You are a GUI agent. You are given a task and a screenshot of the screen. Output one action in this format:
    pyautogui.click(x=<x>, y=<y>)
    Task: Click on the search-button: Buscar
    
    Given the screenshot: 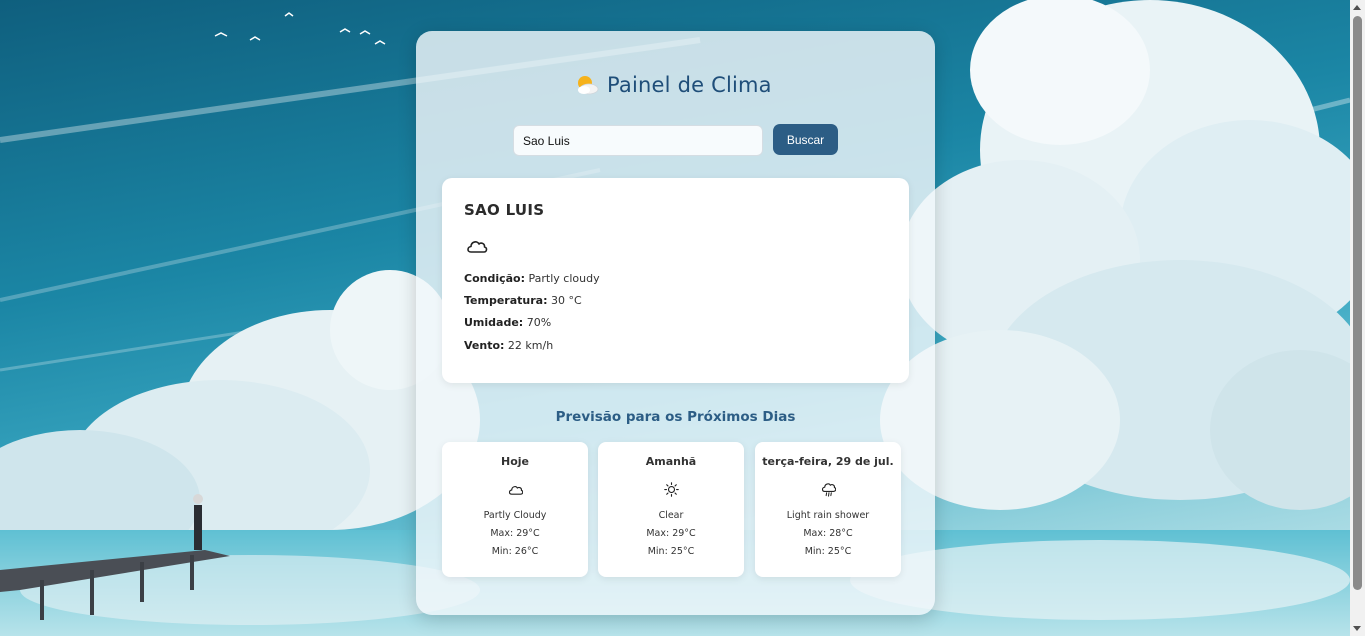 What is the action you would take?
    pyautogui.click(x=805, y=139)
    